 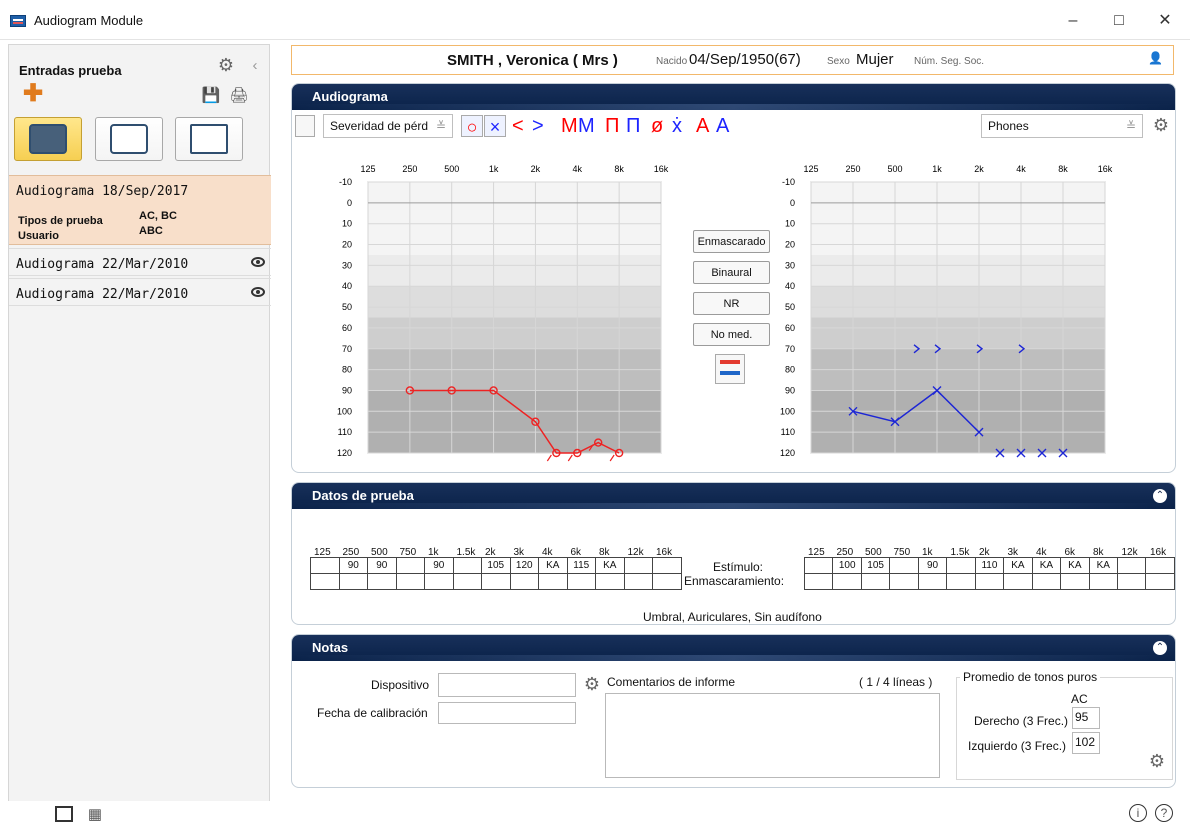 I want to click on minimize-button: –, so click(x=1073, y=21).